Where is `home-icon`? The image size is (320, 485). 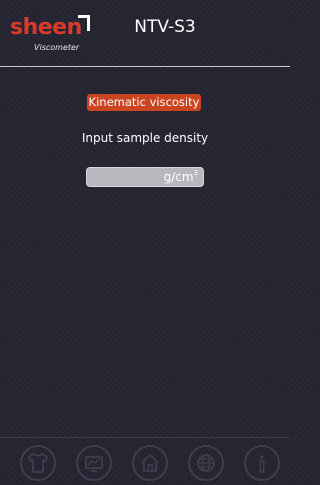 home-icon is located at coordinates (150, 463).